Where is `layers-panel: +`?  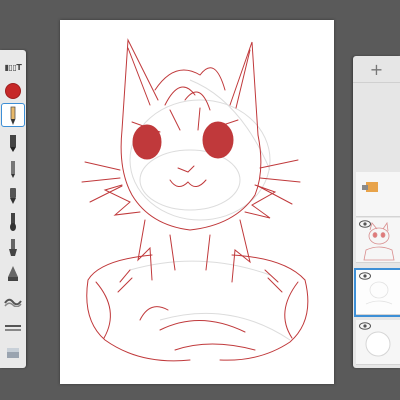
layers-panel: + is located at coordinates (376, 212).